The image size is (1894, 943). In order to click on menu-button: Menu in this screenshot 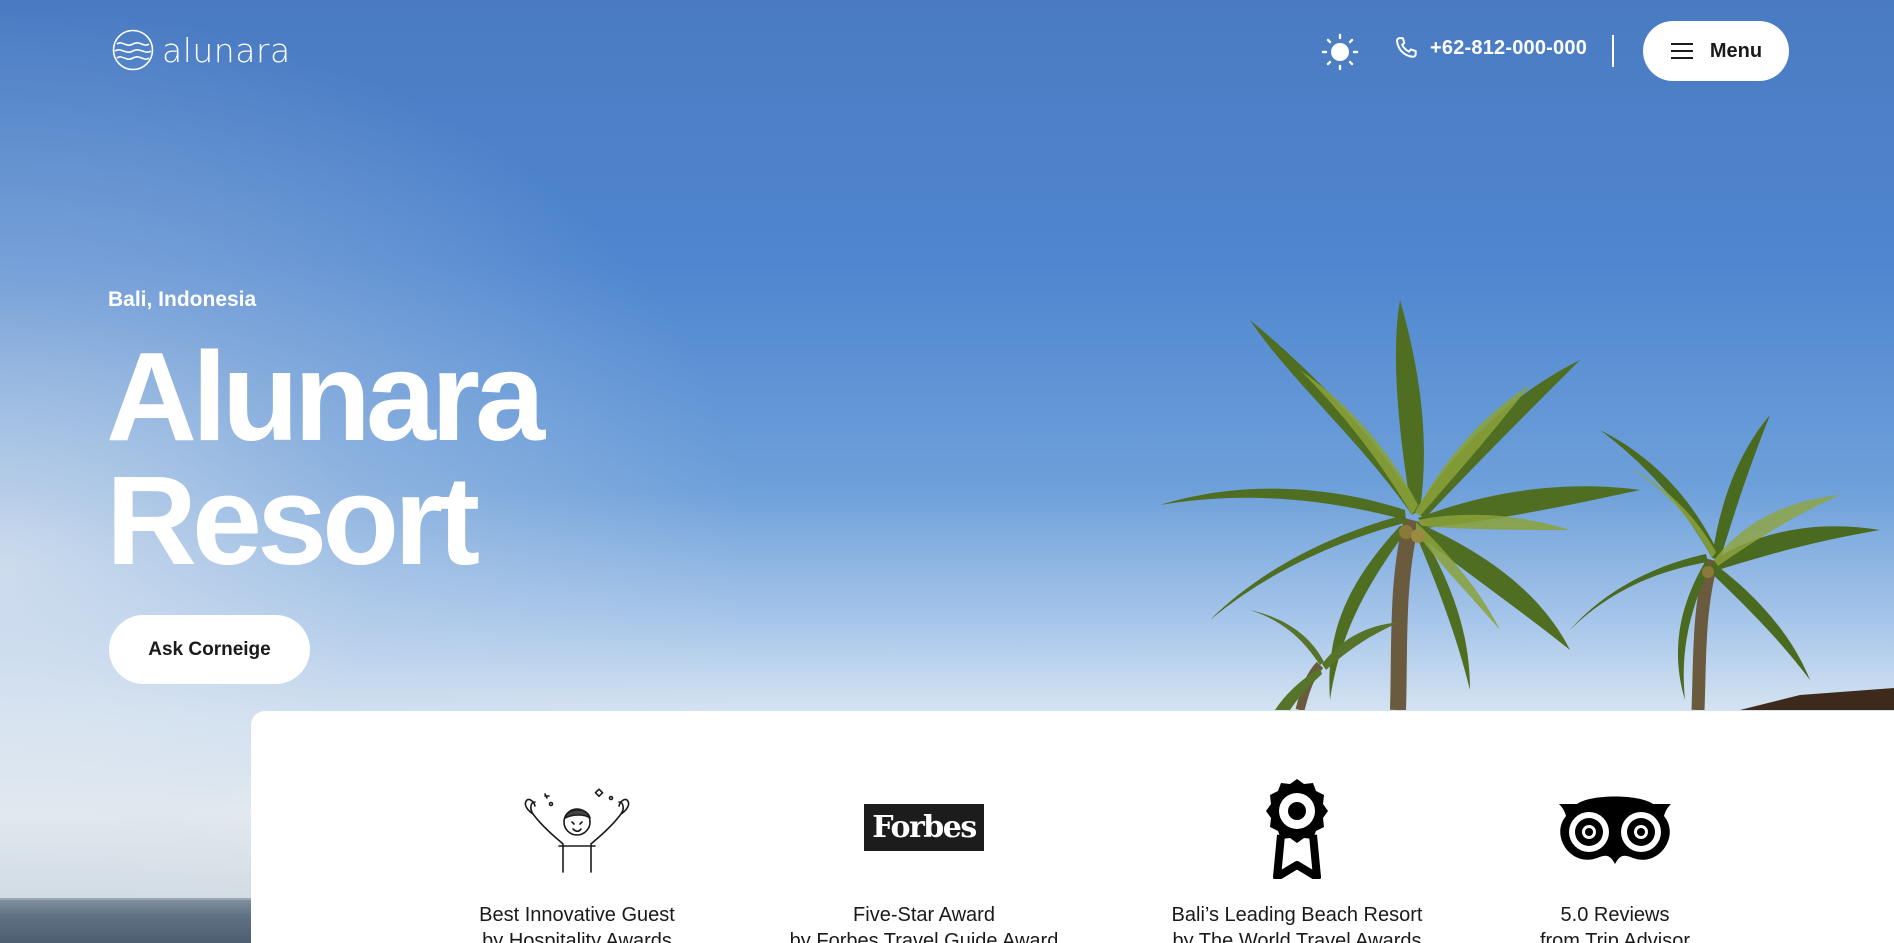, I will do `click(1716, 51)`.